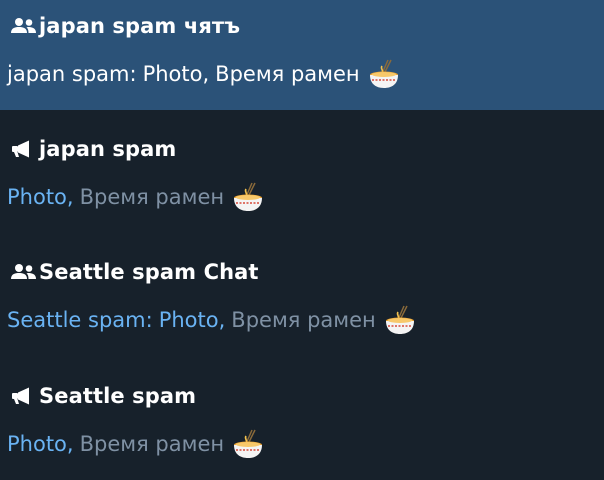 The height and width of the screenshot is (480, 604). I want to click on chat-title-row: Seattle spam, so click(102, 396).